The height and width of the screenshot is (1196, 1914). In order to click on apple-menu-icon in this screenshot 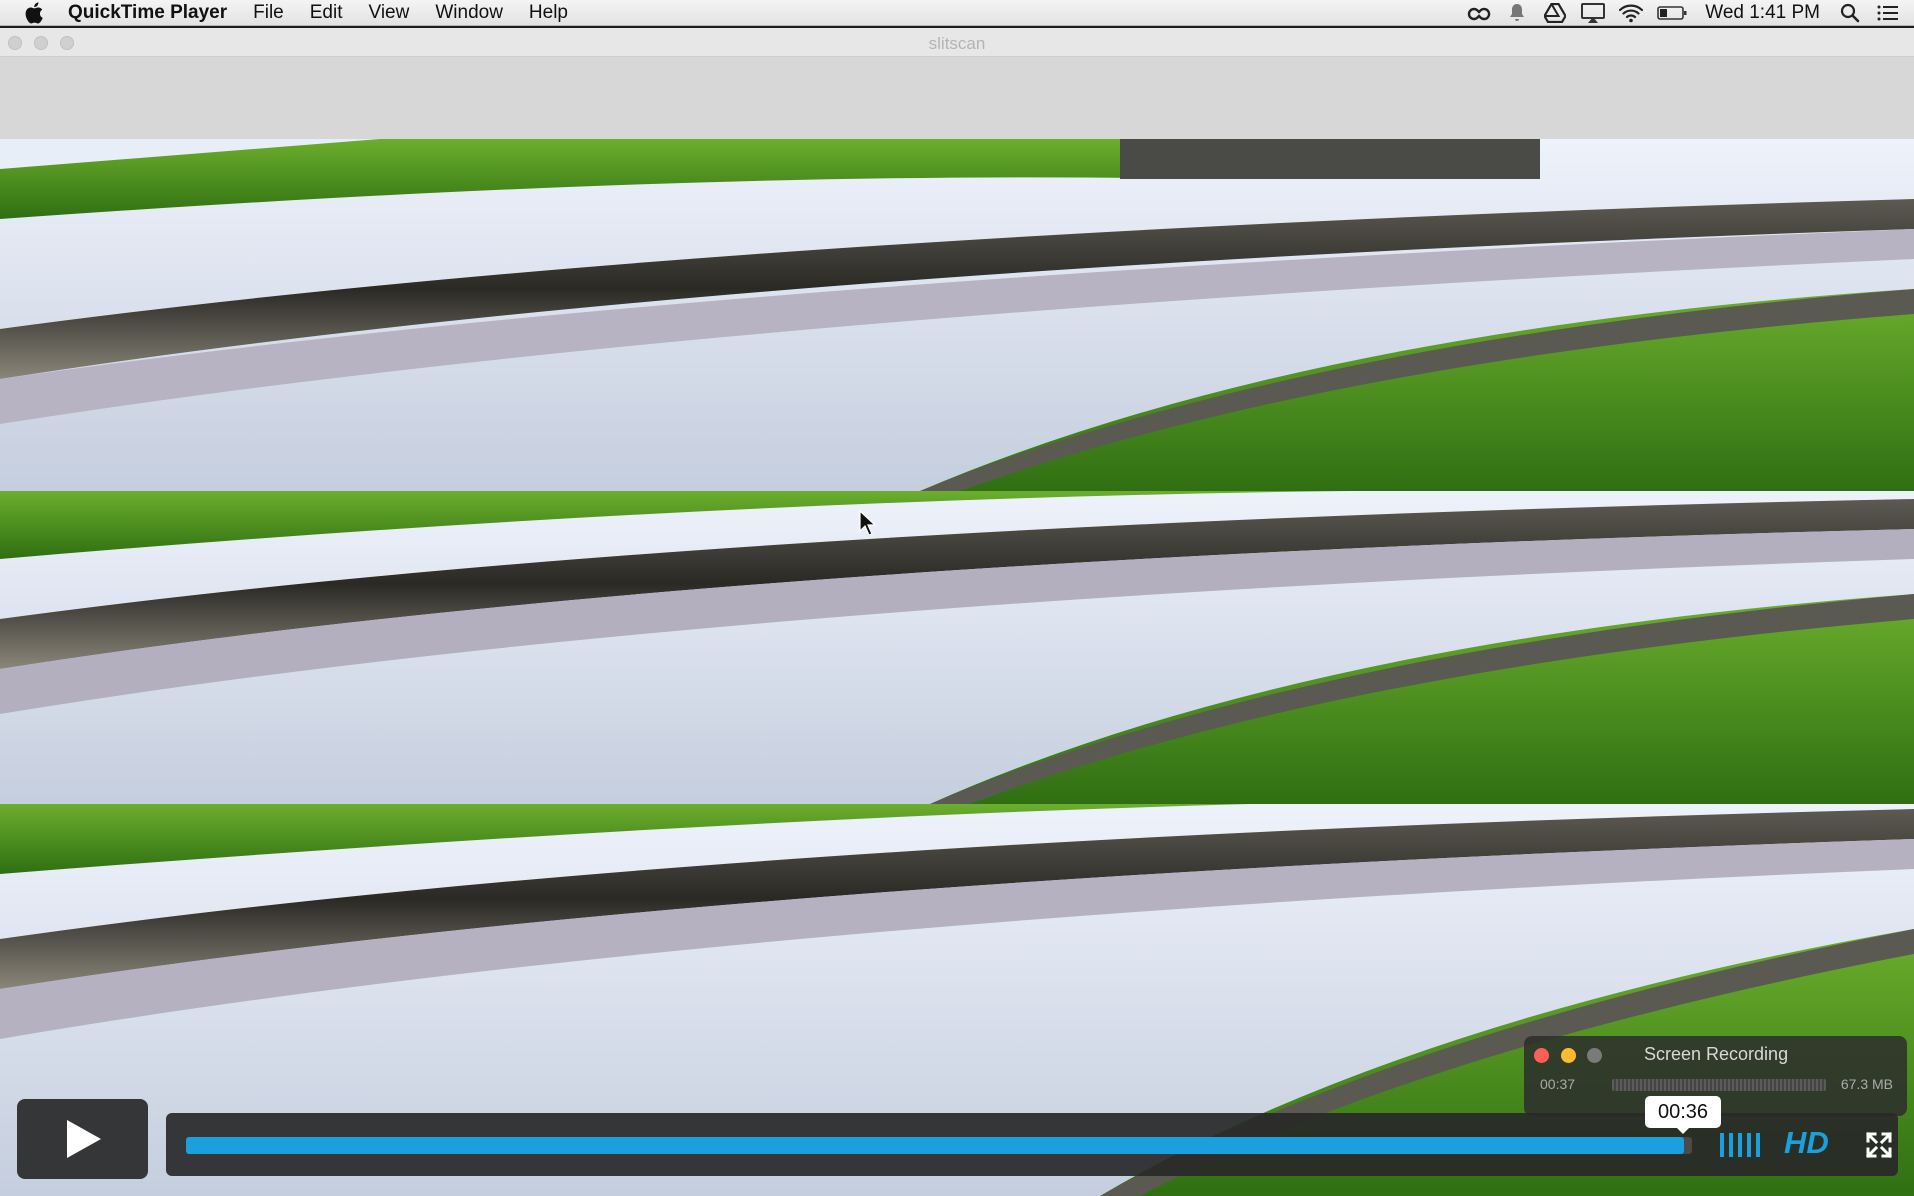, I will do `click(36, 12)`.